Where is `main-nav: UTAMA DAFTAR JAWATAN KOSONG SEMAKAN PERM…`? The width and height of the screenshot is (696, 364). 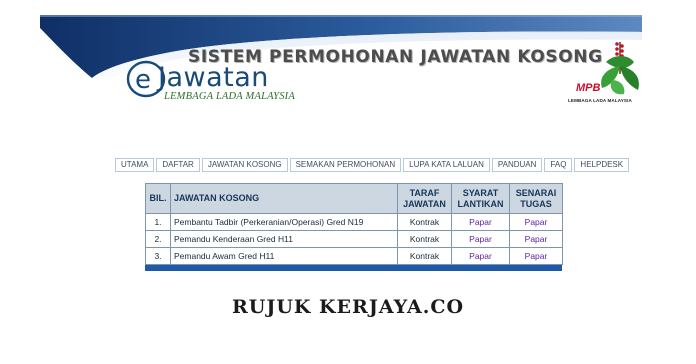
main-nav: UTAMA DAFTAR JAWATAN KOSONG SEMAKAN PERM… is located at coordinates (372, 165).